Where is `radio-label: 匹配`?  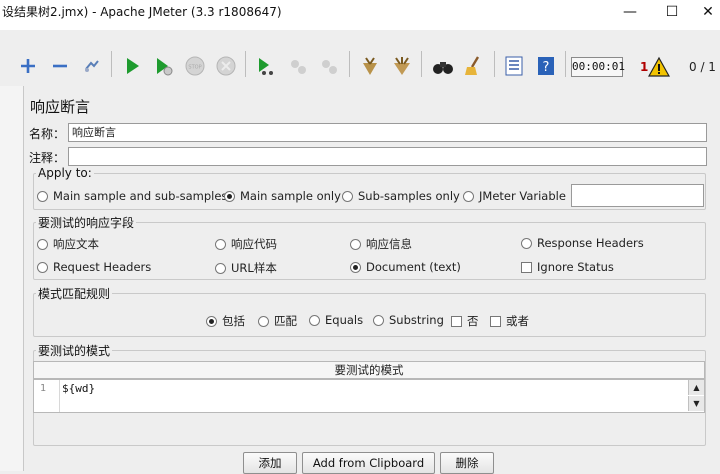 radio-label: 匹配 is located at coordinates (285, 321).